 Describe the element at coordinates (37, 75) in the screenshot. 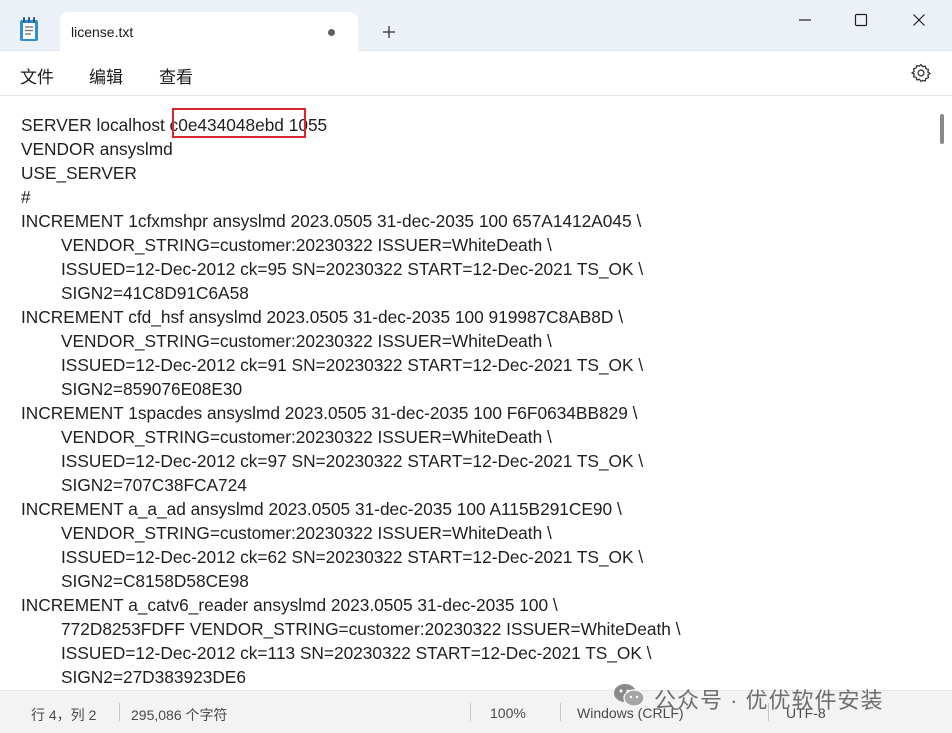

I see `menu-file: 文件` at that location.